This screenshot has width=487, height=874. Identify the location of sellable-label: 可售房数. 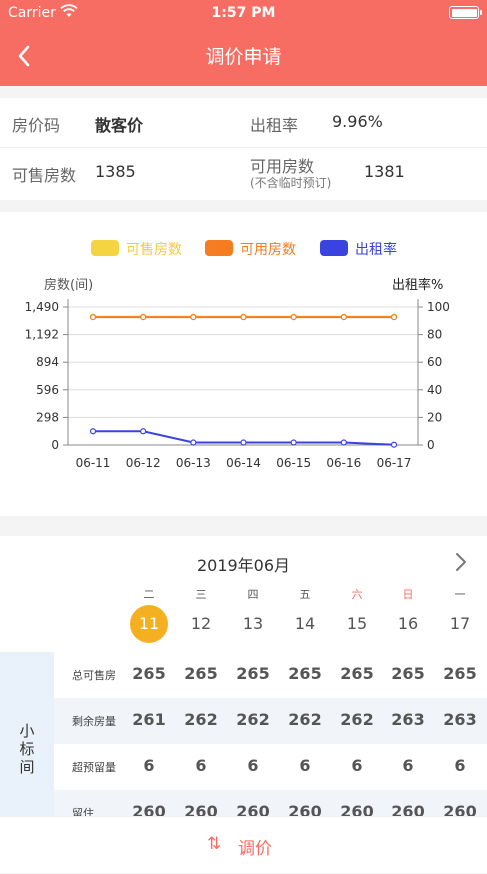
(44, 175).